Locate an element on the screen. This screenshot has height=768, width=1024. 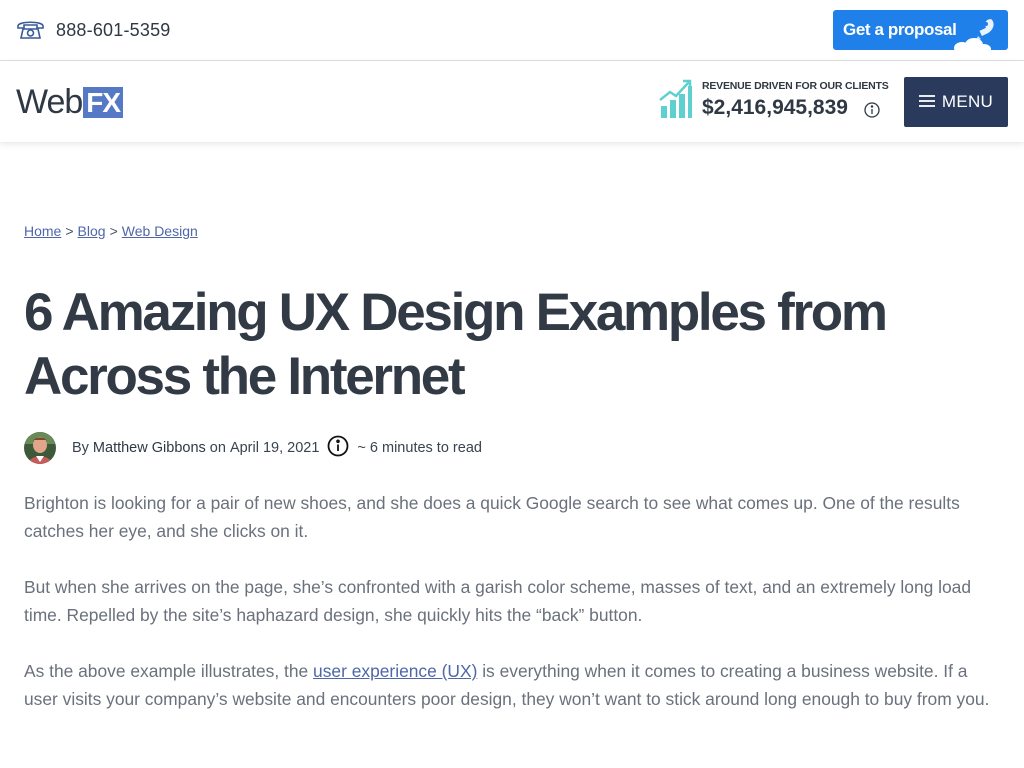
cloud-icon is located at coordinates (972, 43).